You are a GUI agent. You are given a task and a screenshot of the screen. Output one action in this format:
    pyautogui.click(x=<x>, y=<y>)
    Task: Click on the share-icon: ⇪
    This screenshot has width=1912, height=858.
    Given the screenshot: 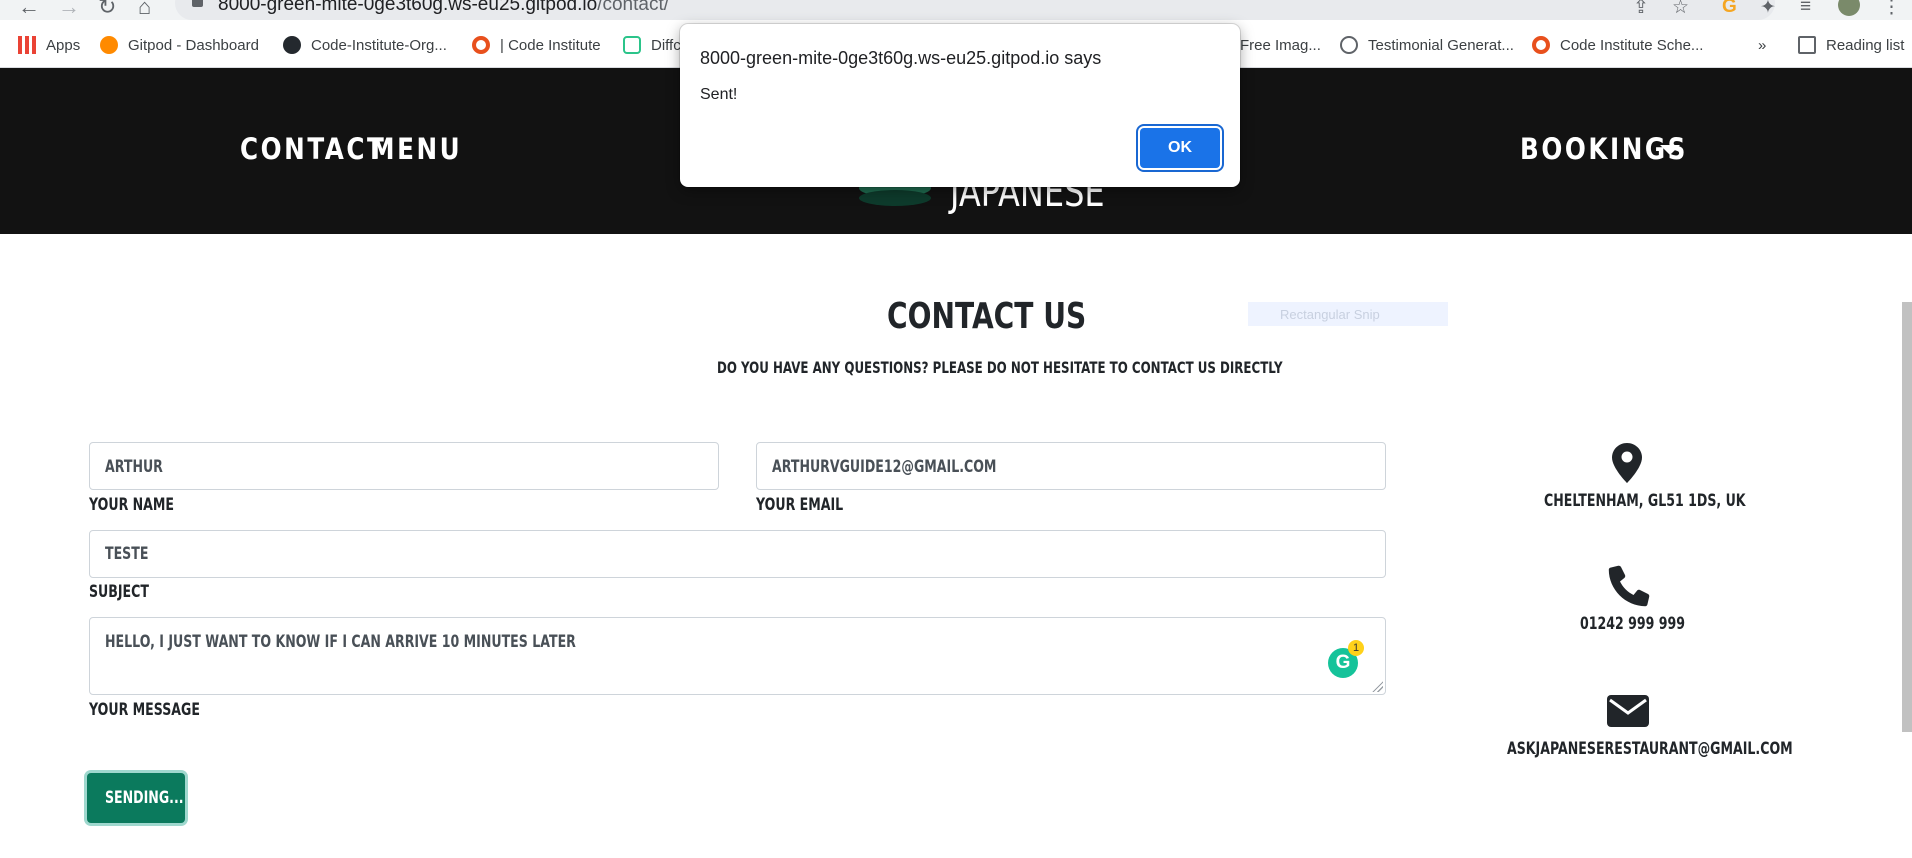 What is the action you would take?
    pyautogui.click(x=1641, y=9)
    